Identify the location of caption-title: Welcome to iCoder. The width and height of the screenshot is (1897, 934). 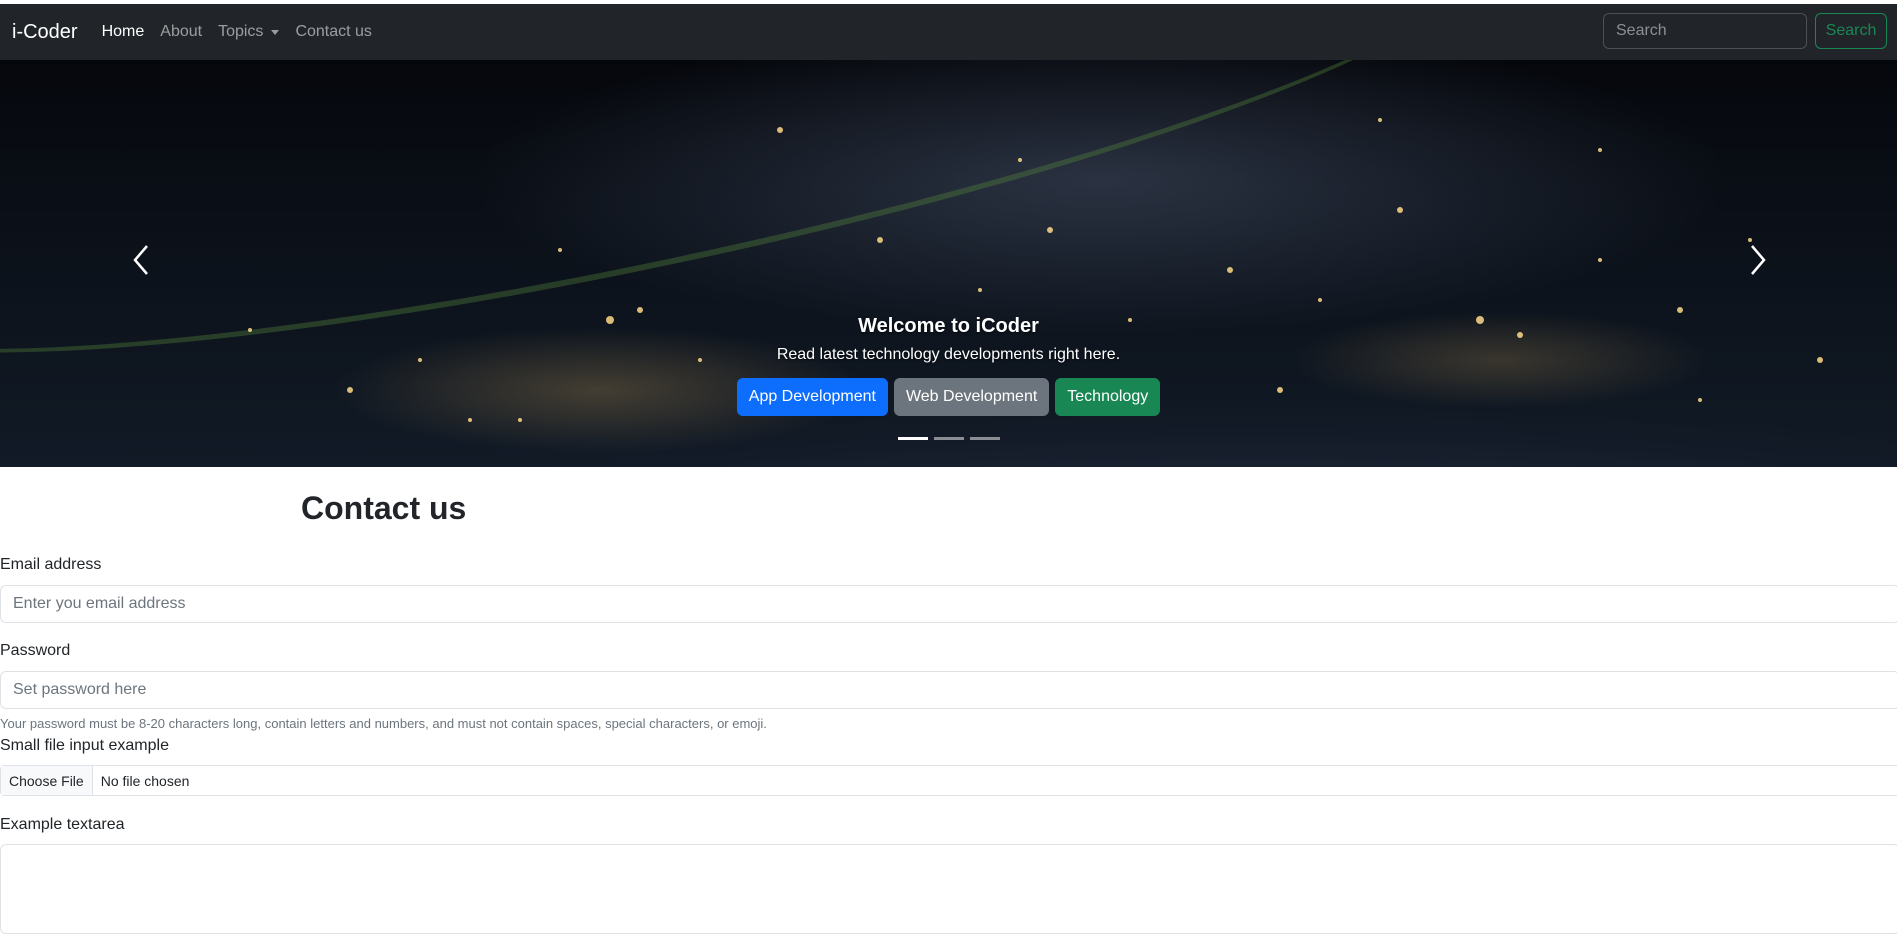
(948, 326).